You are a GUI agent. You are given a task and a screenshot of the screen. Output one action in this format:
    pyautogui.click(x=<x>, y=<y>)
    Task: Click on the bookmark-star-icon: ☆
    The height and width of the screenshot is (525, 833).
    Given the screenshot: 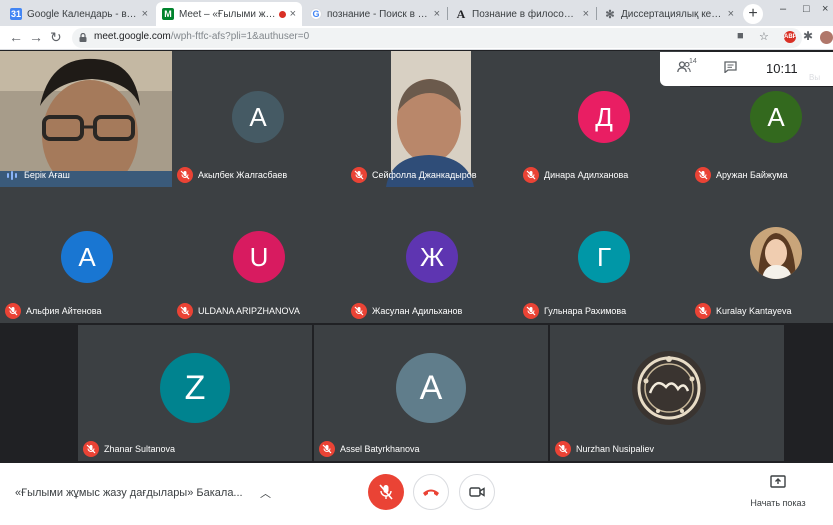 What is the action you would take?
    pyautogui.click(x=764, y=36)
    